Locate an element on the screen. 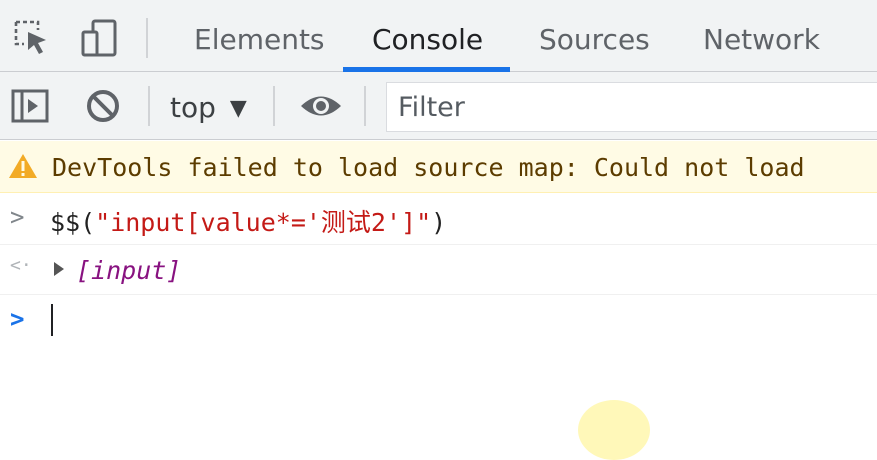  tab-console: Console is located at coordinates (427, 36).